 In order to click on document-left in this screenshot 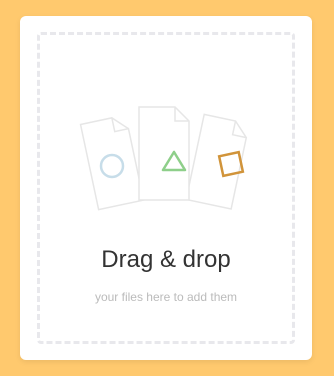, I will do `click(112, 164)`.